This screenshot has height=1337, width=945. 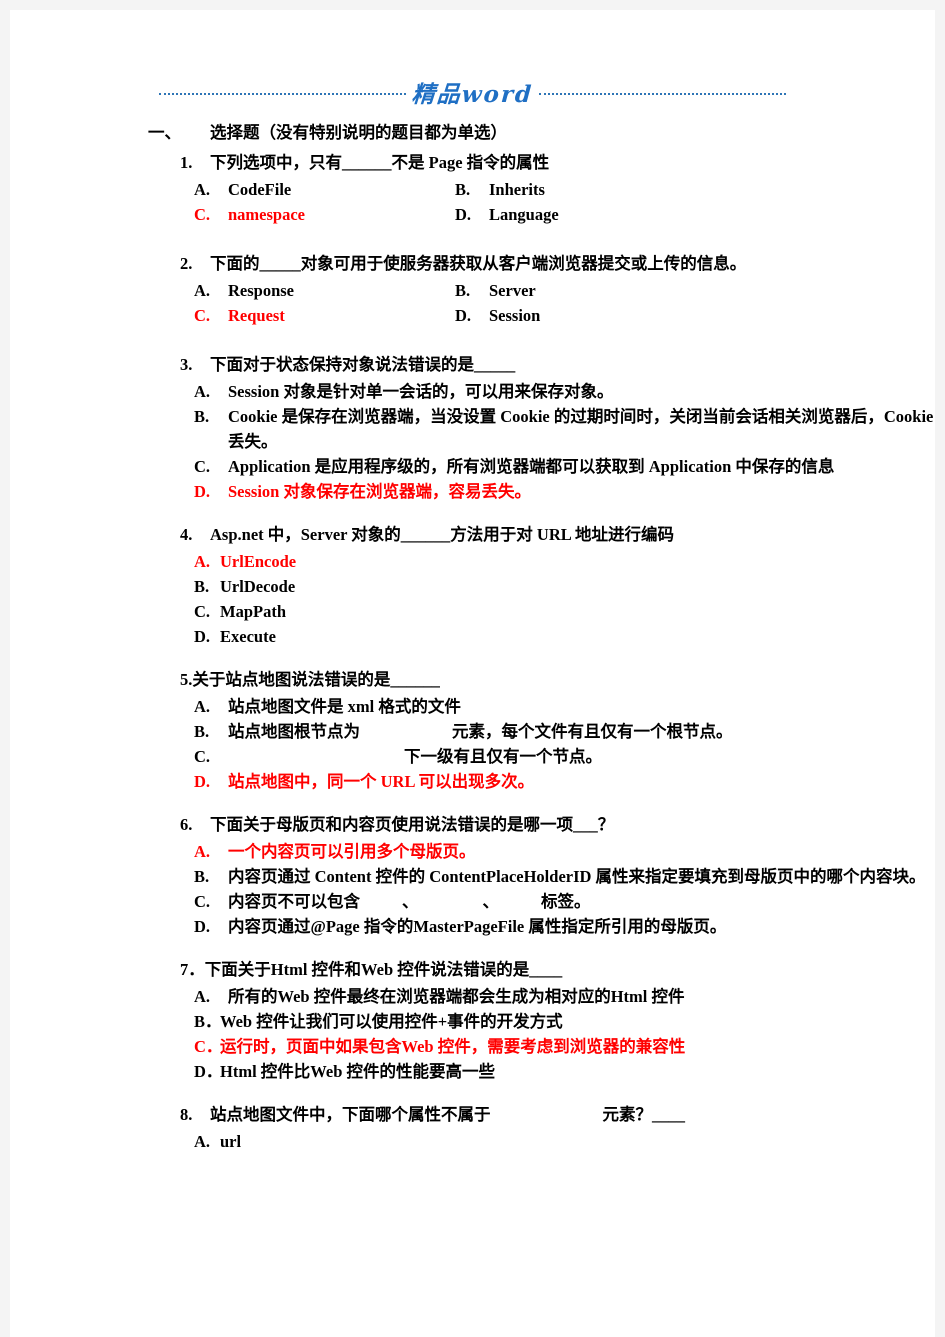 I want to click on option-correct: D. Session 对象保存在浏览器端，容易丢失。, so click(x=362, y=491).